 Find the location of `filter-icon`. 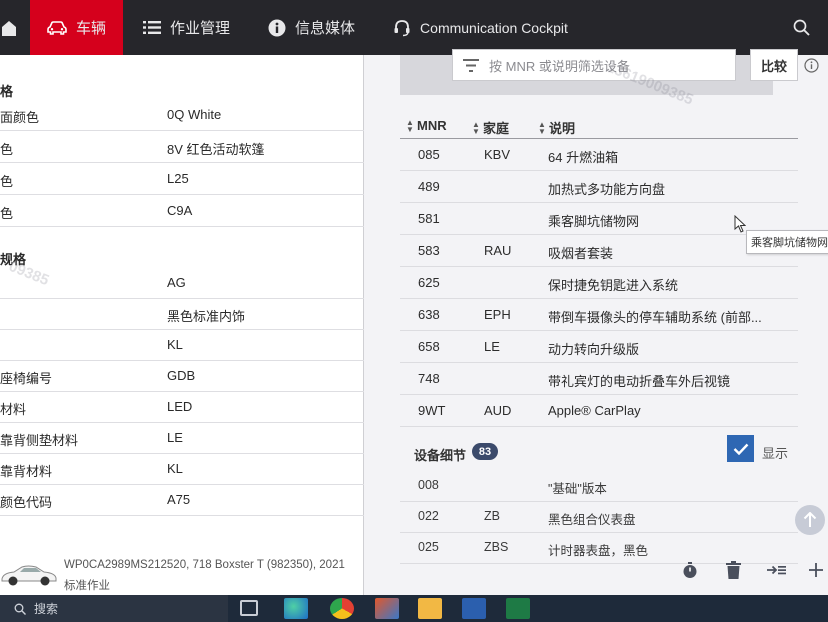

filter-icon is located at coordinates (471, 65).